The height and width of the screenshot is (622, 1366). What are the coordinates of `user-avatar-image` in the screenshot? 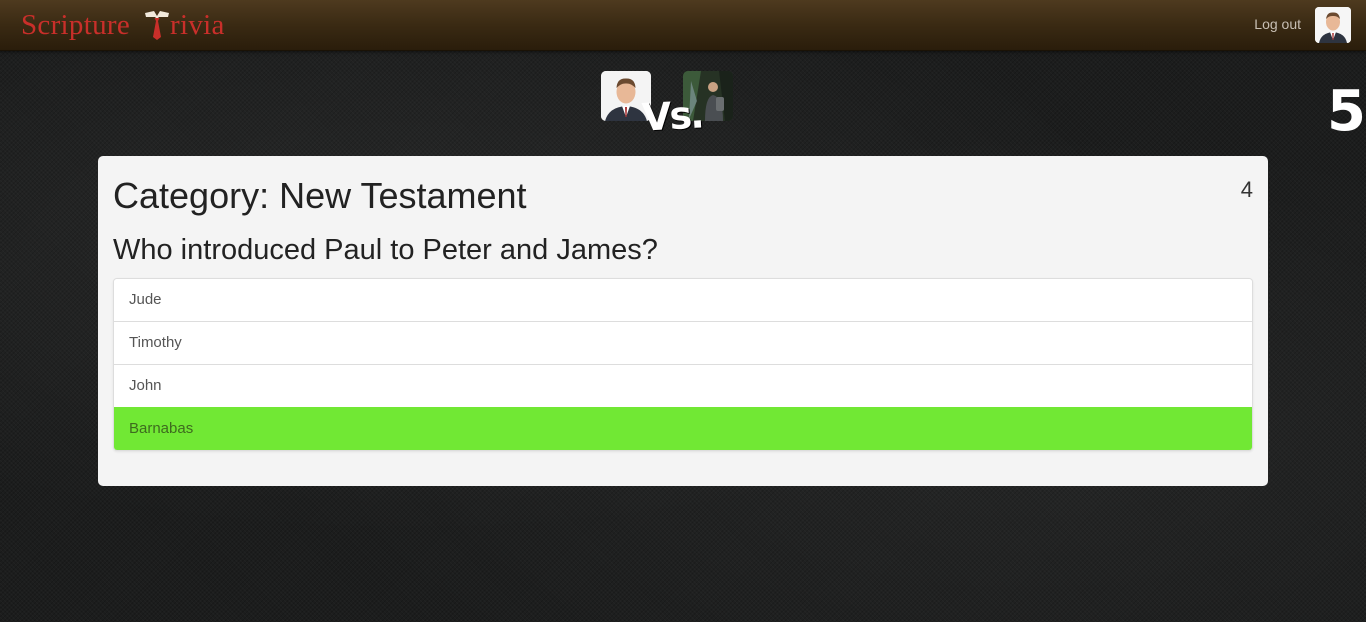 It's located at (1333, 25).